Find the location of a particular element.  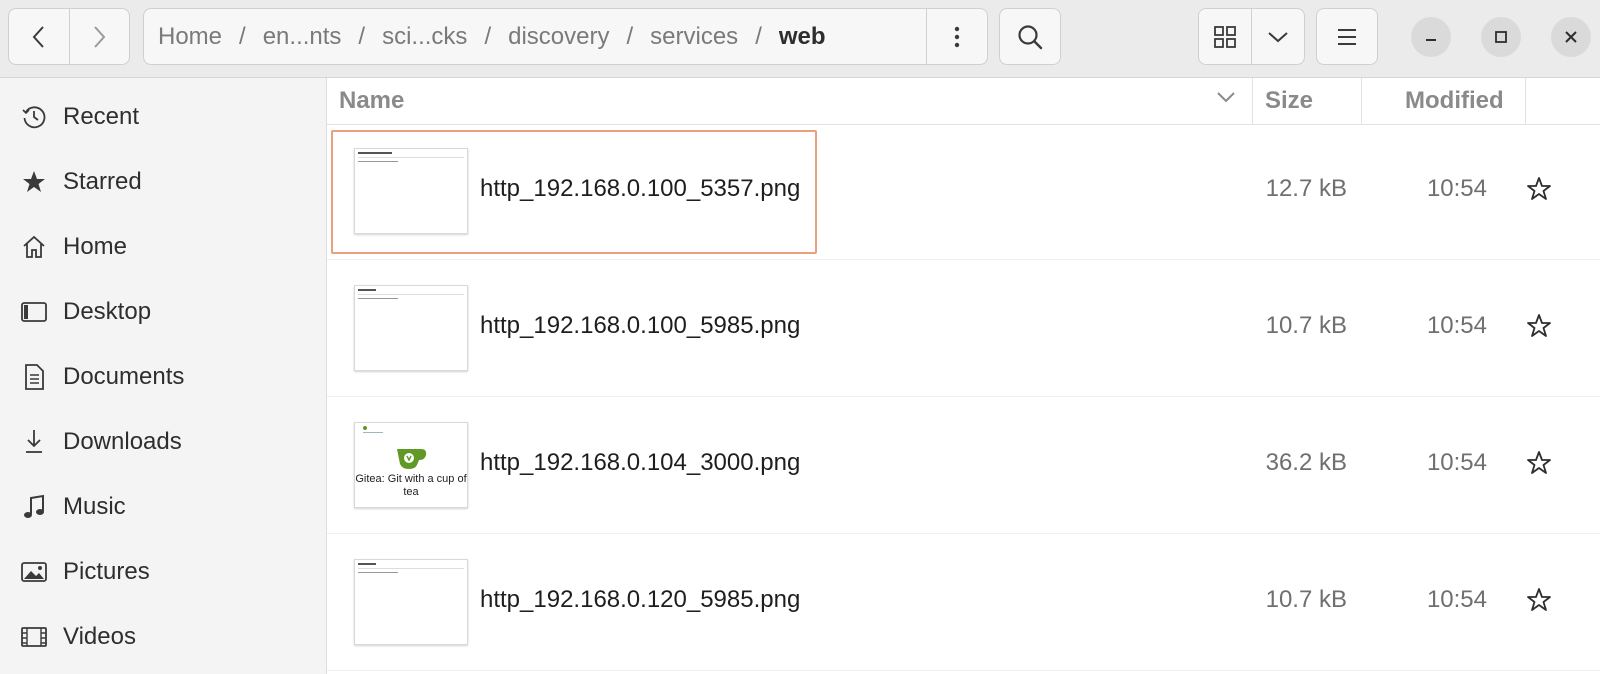

breadcrumb-documents: en...nts is located at coordinates (302, 37).